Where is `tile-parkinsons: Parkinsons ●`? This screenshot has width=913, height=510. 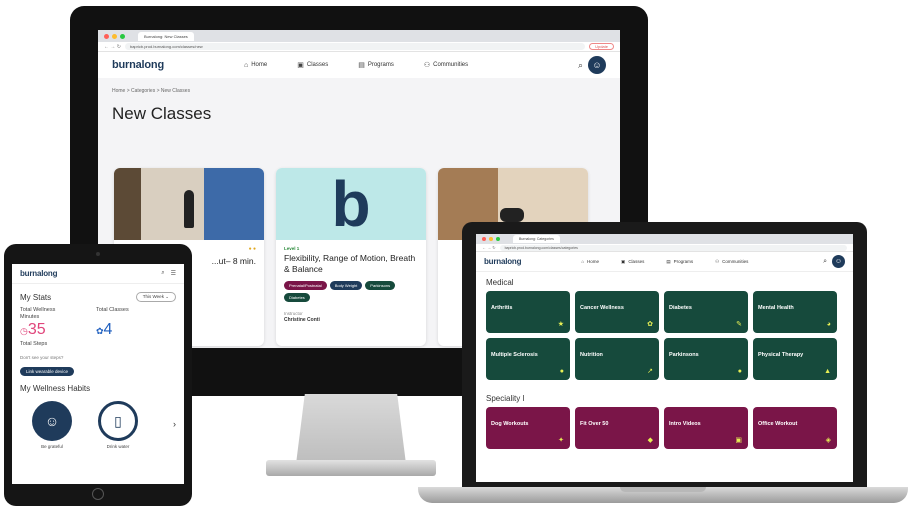
tile-parkinsons: Parkinsons ● is located at coordinates (706, 359).